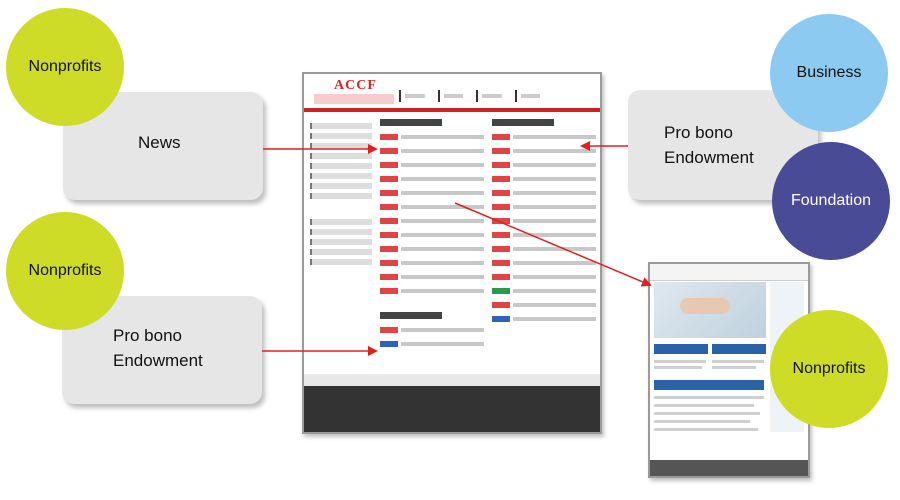 This screenshot has height=500, width=900. What do you see at coordinates (147, 335) in the screenshot?
I see `probono-label-left-line1: Pro bono` at bounding box center [147, 335].